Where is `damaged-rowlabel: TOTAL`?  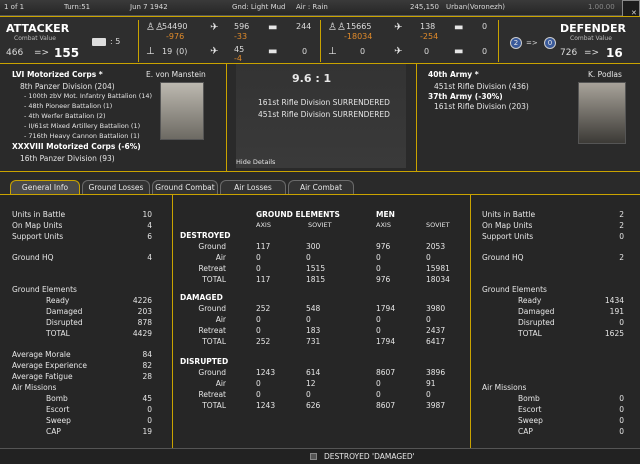 damaged-rowlabel: TOTAL is located at coordinates (214, 341).